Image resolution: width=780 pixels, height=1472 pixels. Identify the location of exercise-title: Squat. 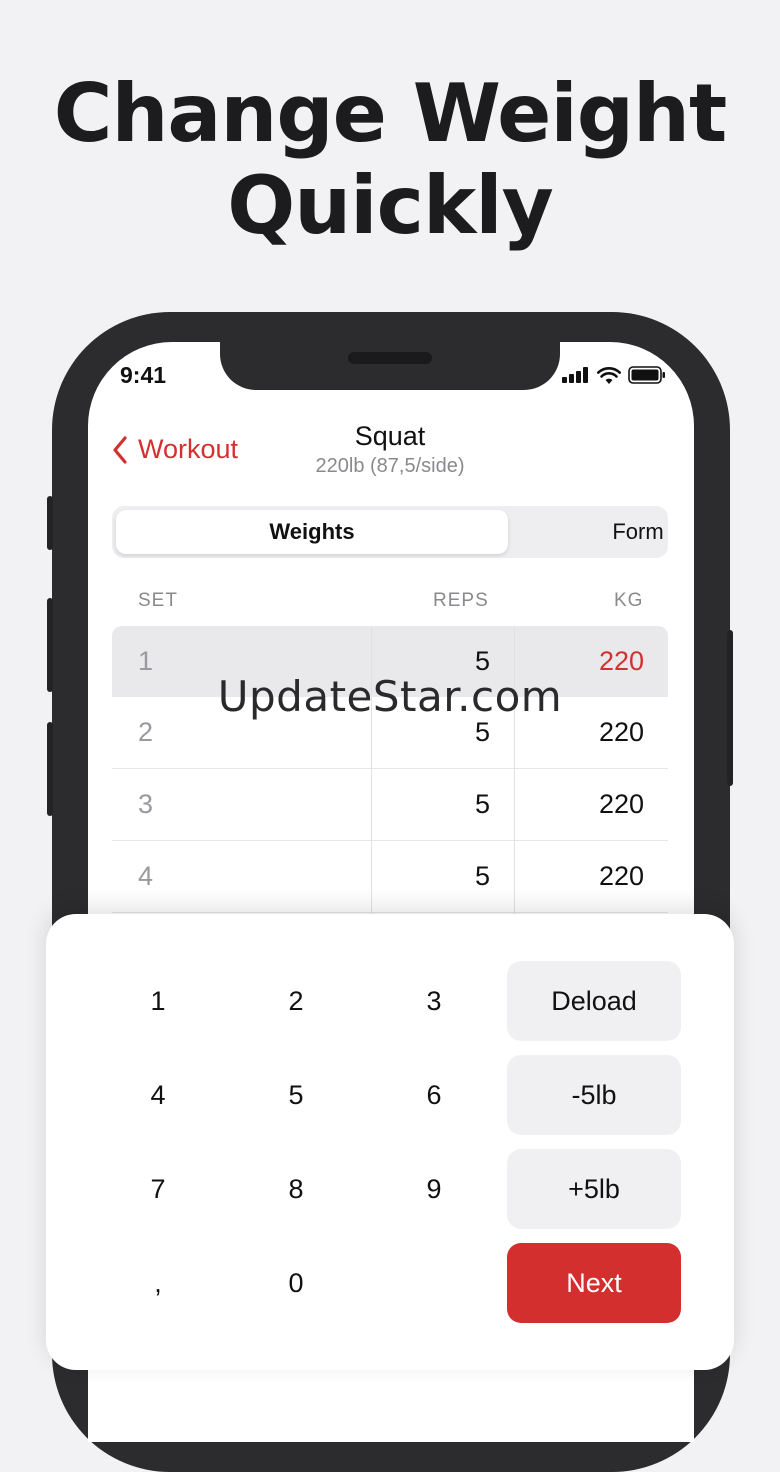
(390, 436).